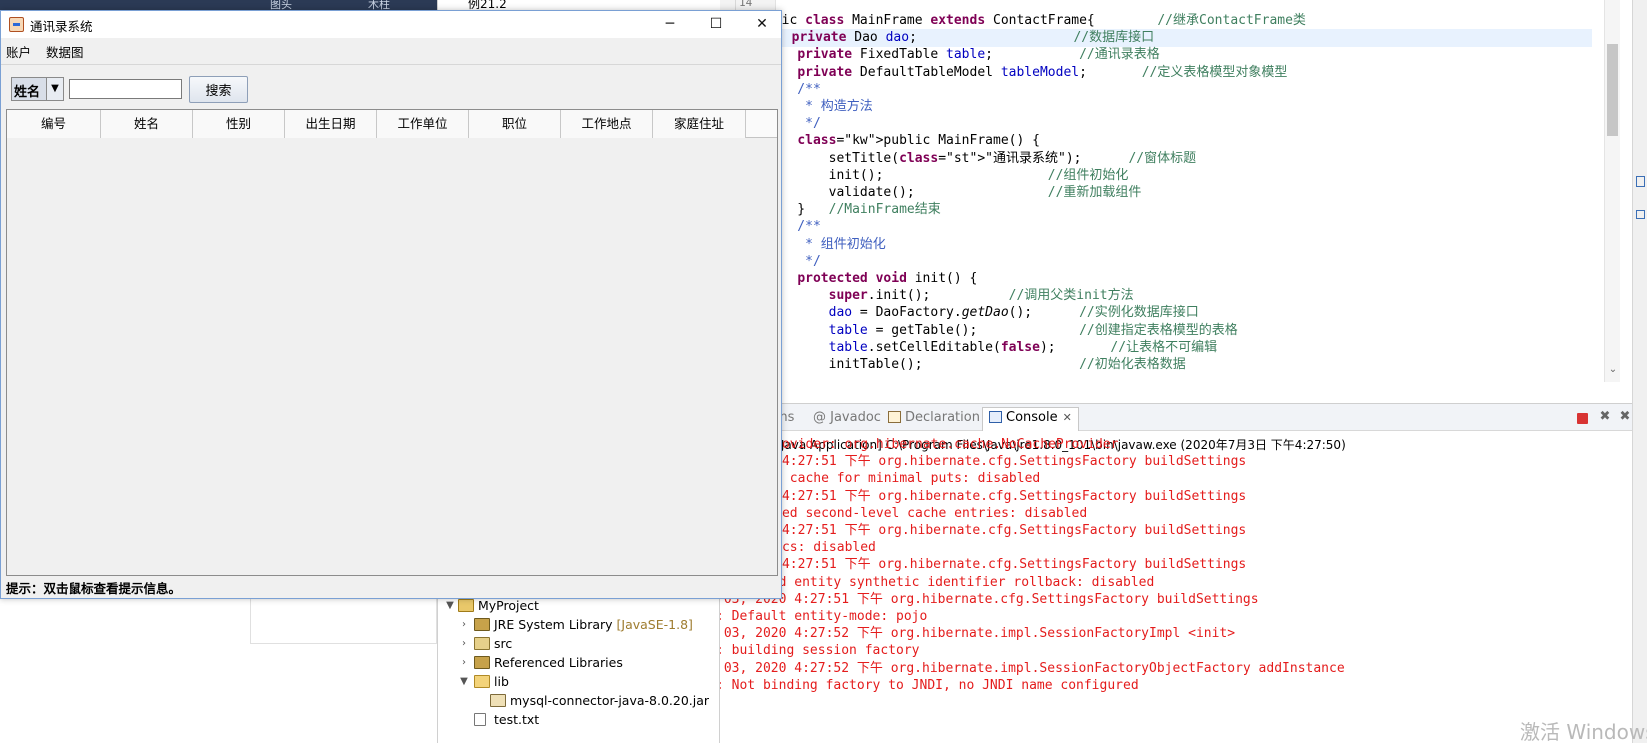  Describe the element at coordinates (579, 643) in the screenshot. I see `tree-item-src: › src` at that location.